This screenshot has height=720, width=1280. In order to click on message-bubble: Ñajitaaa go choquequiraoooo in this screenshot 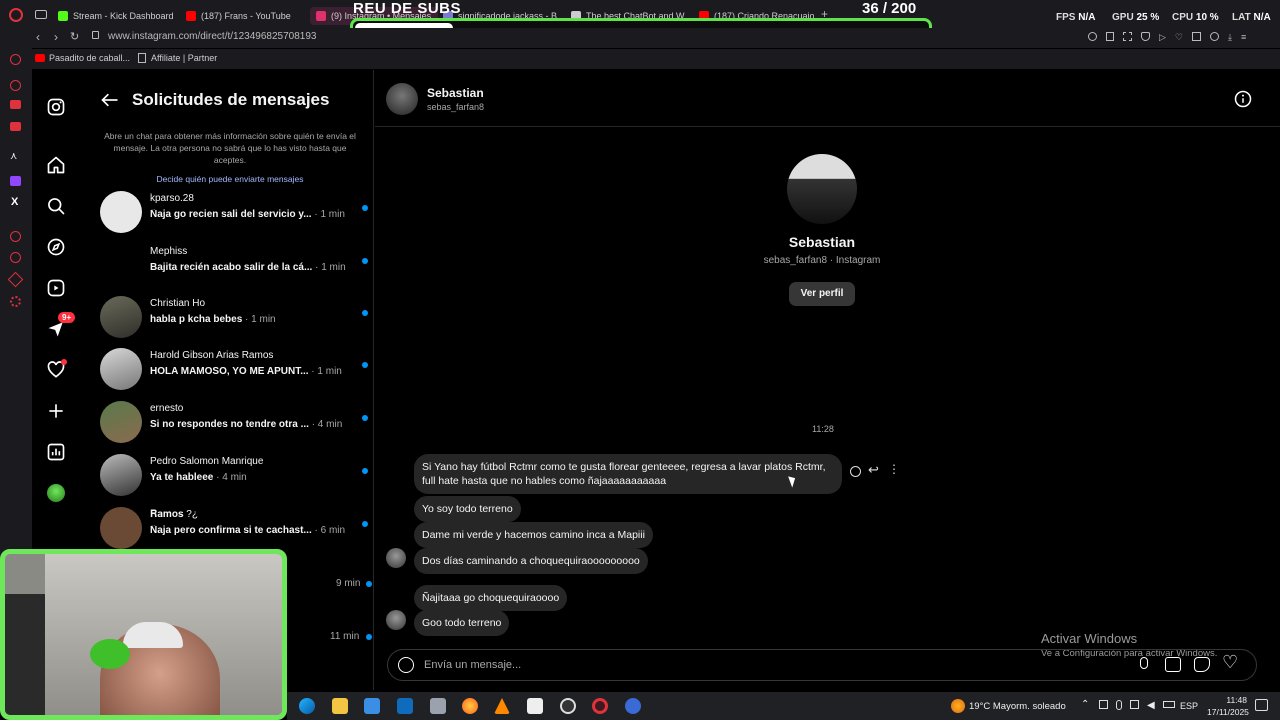, I will do `click(491, 598)`.